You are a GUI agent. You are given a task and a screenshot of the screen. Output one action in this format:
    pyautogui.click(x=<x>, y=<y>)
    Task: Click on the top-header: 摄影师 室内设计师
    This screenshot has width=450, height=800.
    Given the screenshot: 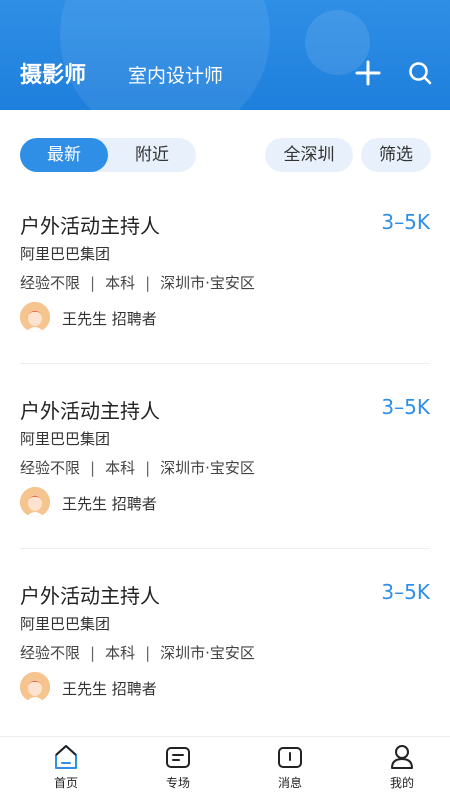 What is the action you would take?
    pyautogui.click(x=225, y=55)
    